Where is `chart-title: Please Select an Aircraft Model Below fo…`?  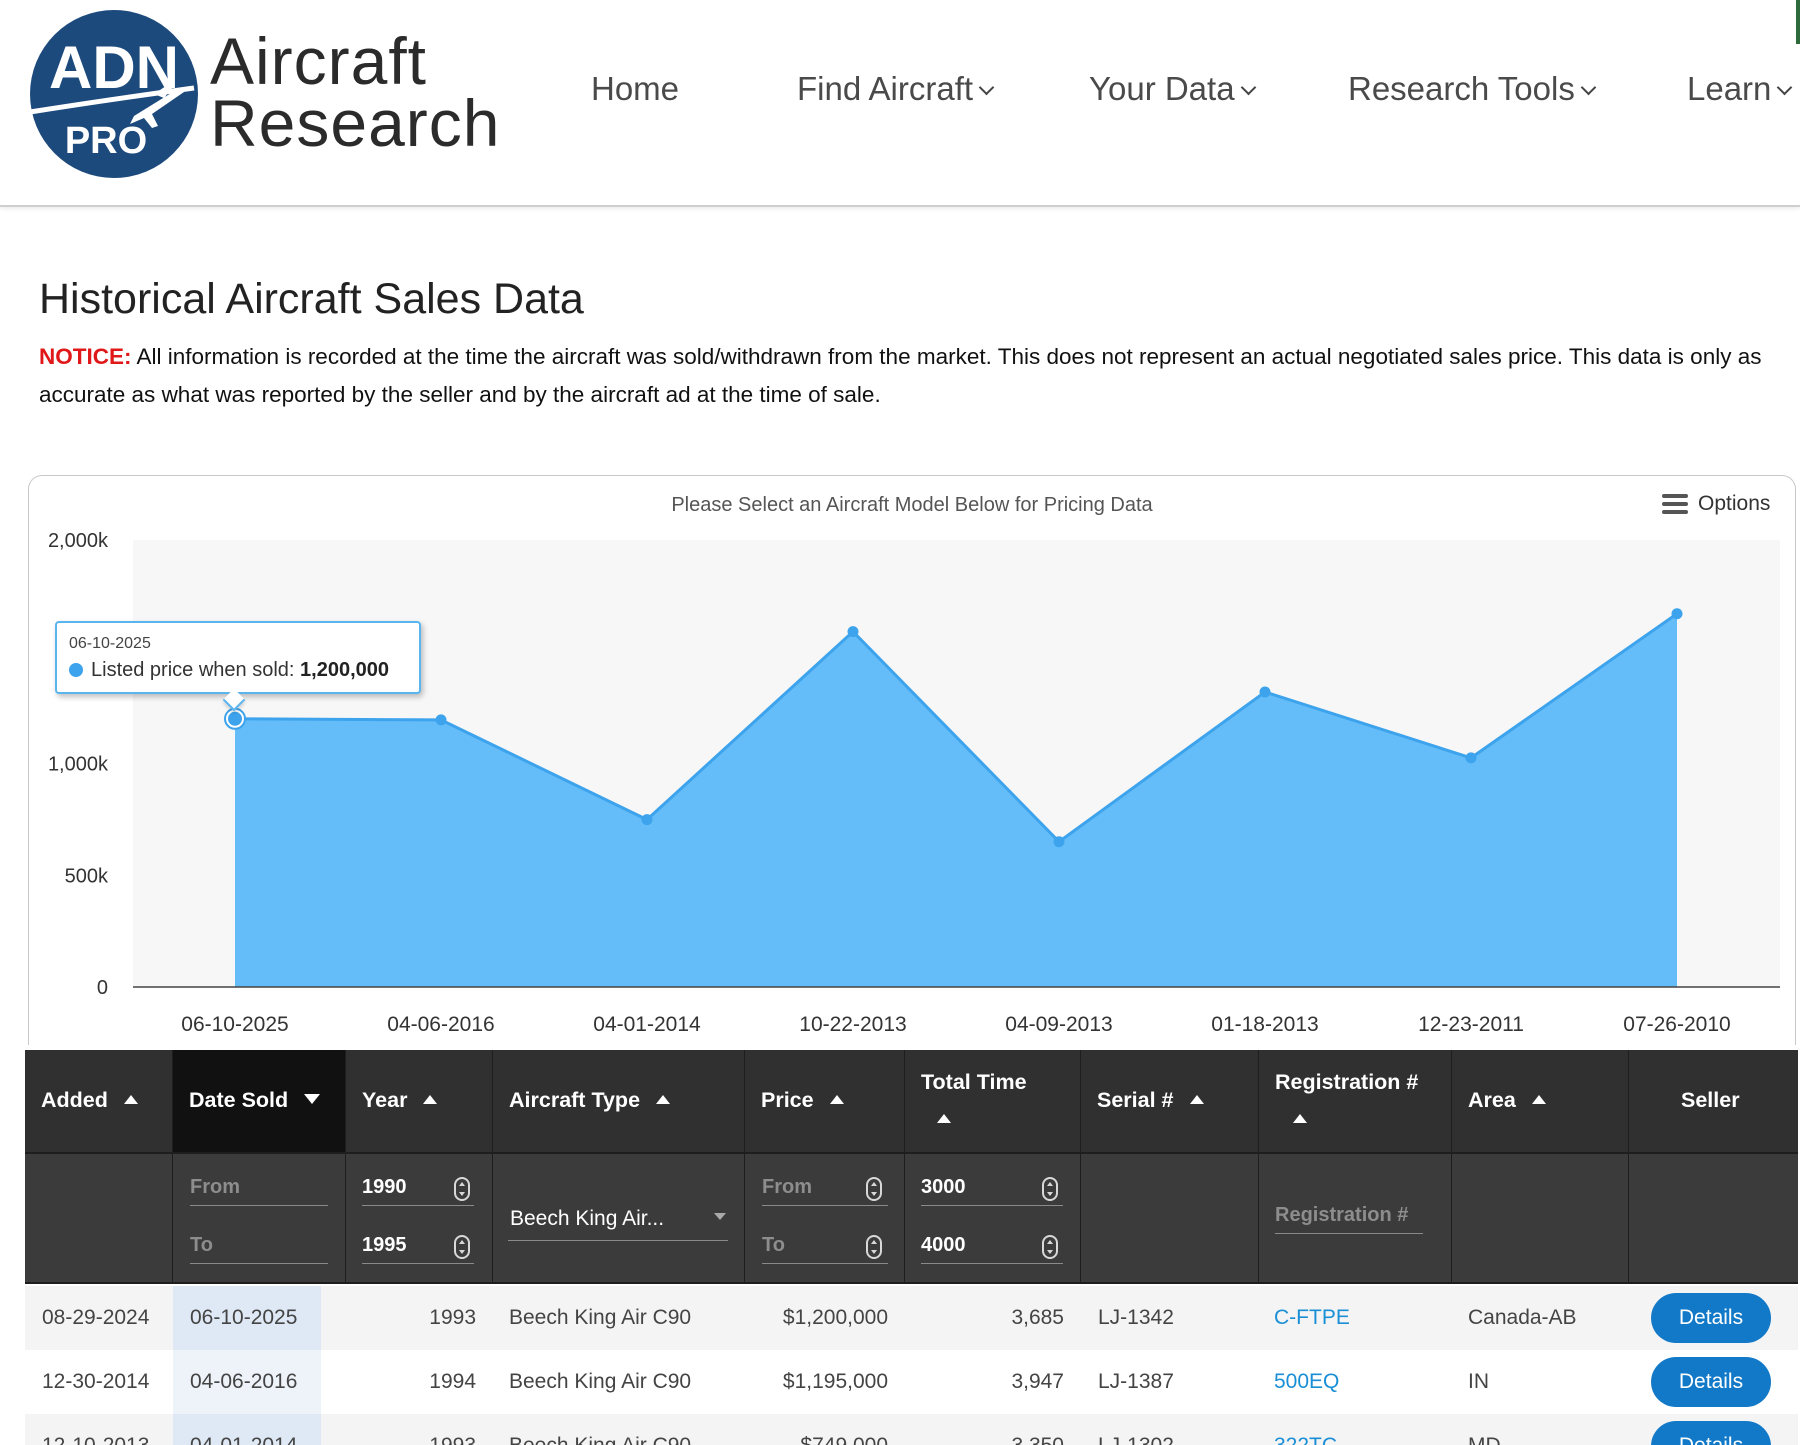
chart-title: Please Select an Aircraft Model Below fo… is located at coordinates (912, 505).